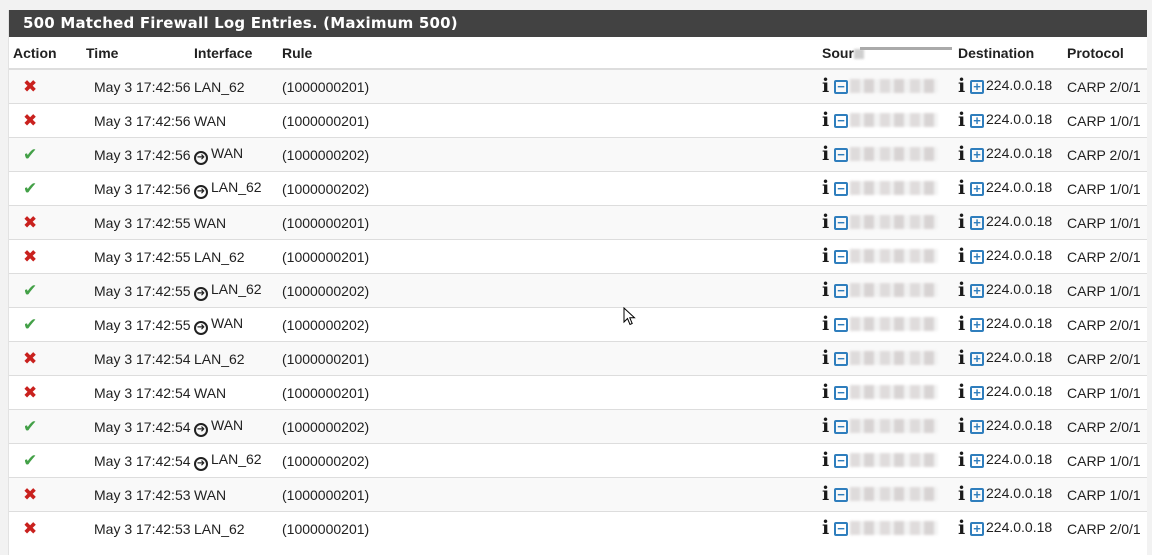 Image resolution: width=1152 pixels, height=555 pixels. I want to click on source-address-redacted, so click(894, 358).